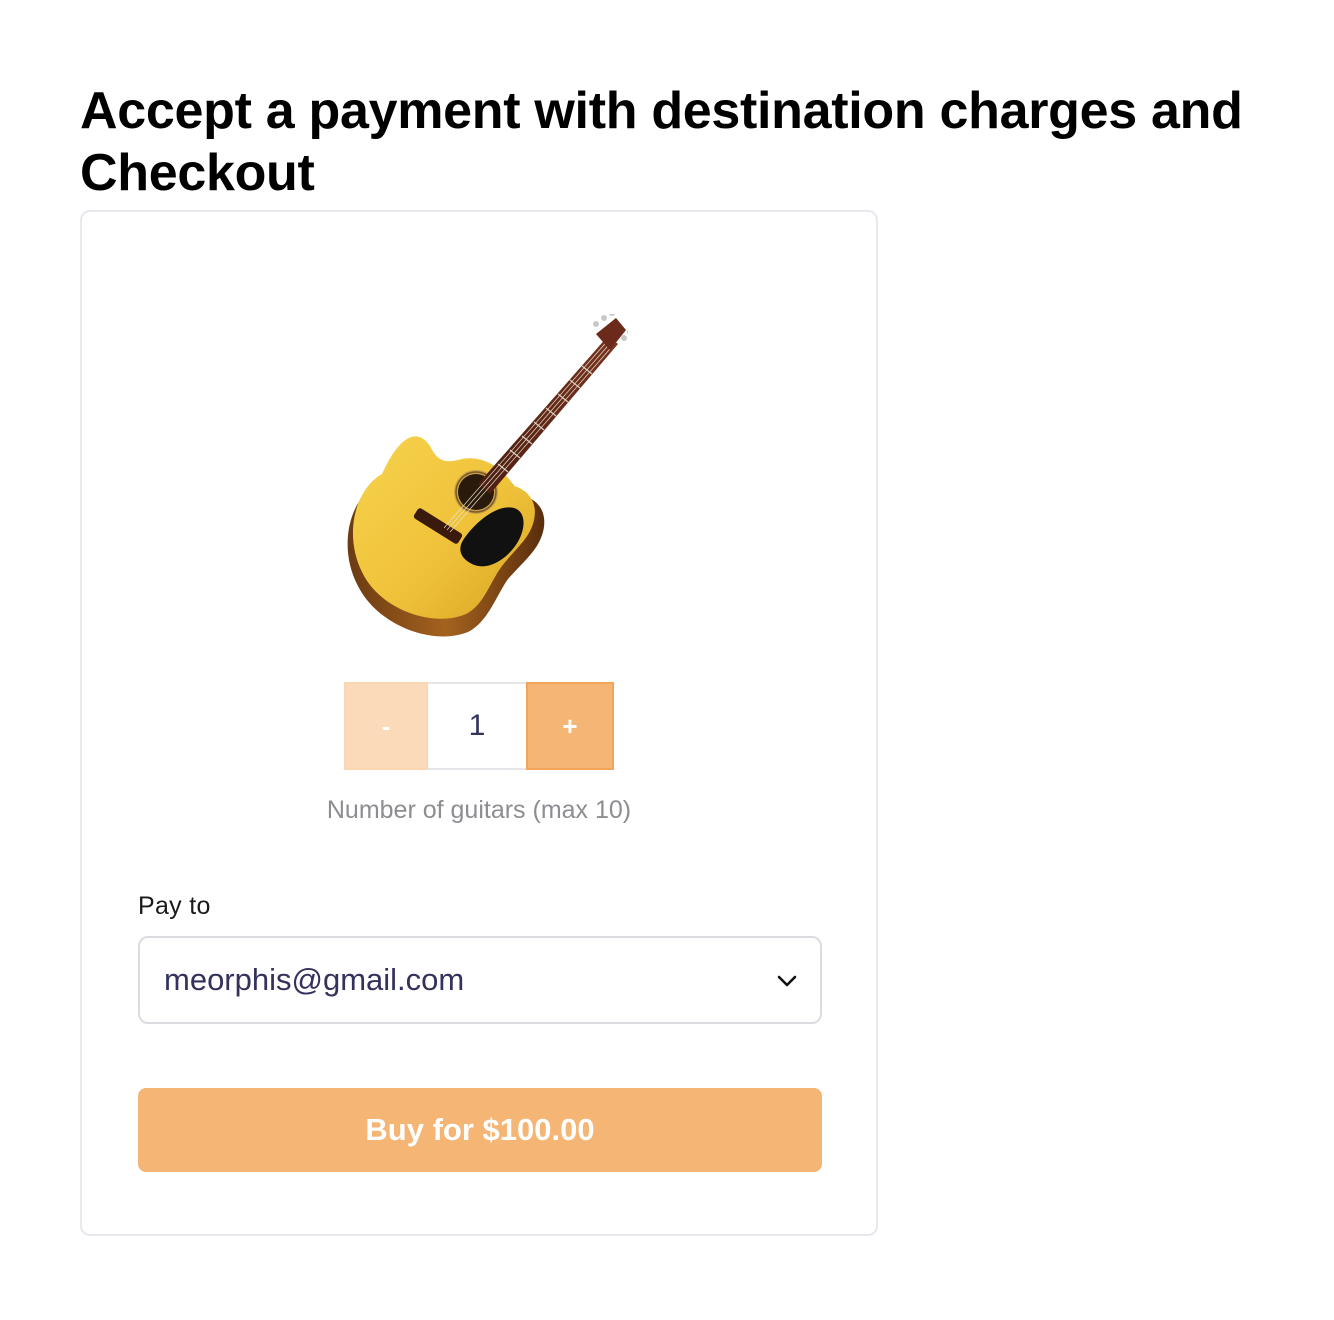 The width and height of the screenshot is (1334, 1320). Describe the element at coordinates (480, 1130) in the screenshot. I see `buy-button: Buy for $100.00` at that location.